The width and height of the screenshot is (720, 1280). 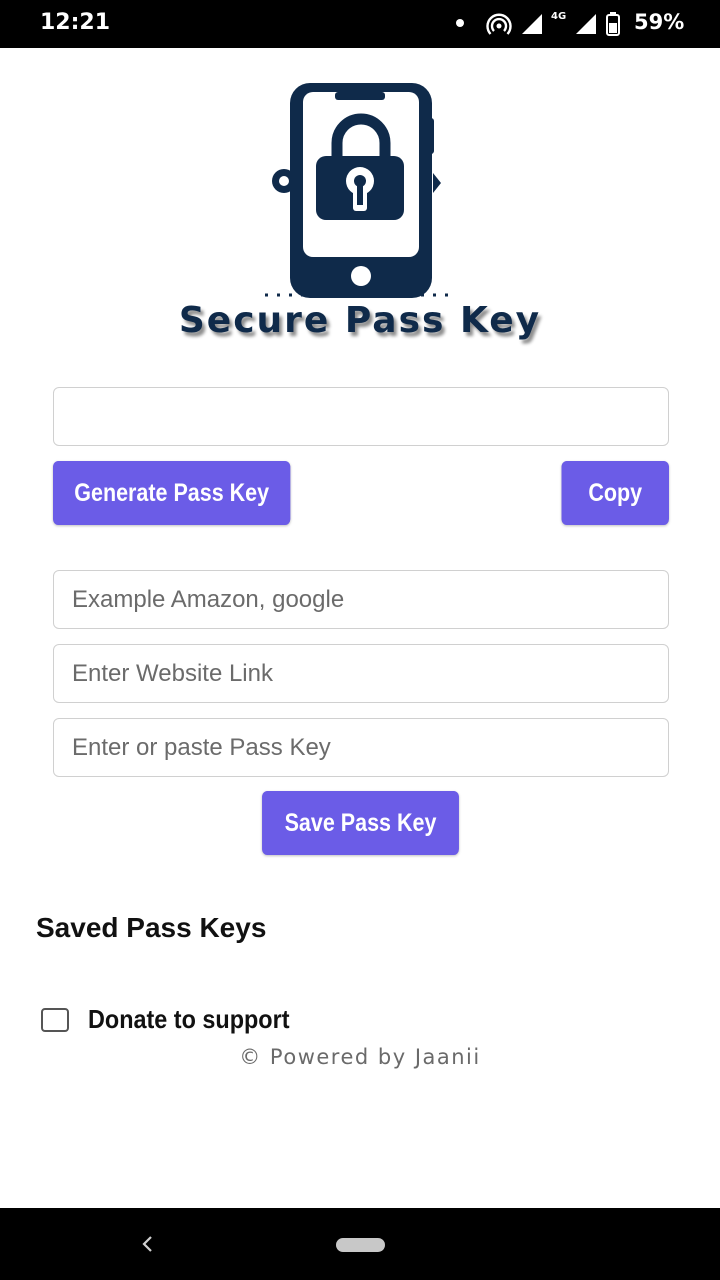 I want to click on donate-row: Donate to support, so click(x=176, y=1019).